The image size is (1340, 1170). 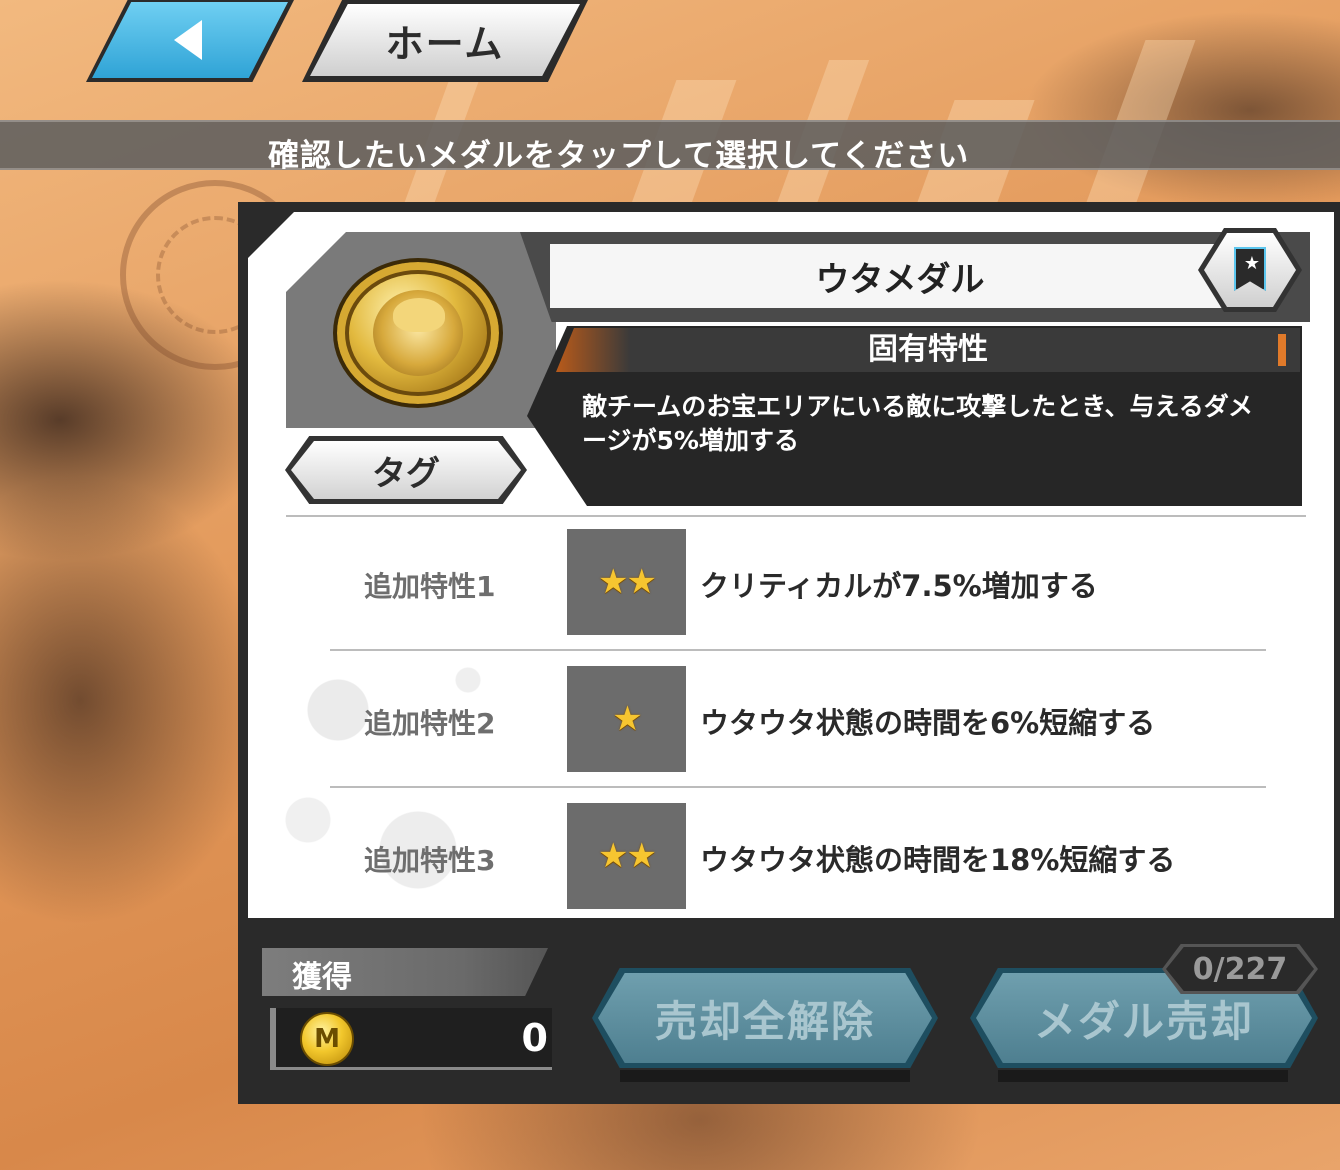 I want to click on medal-name: ウタメダル, so click(x=900, y=276).